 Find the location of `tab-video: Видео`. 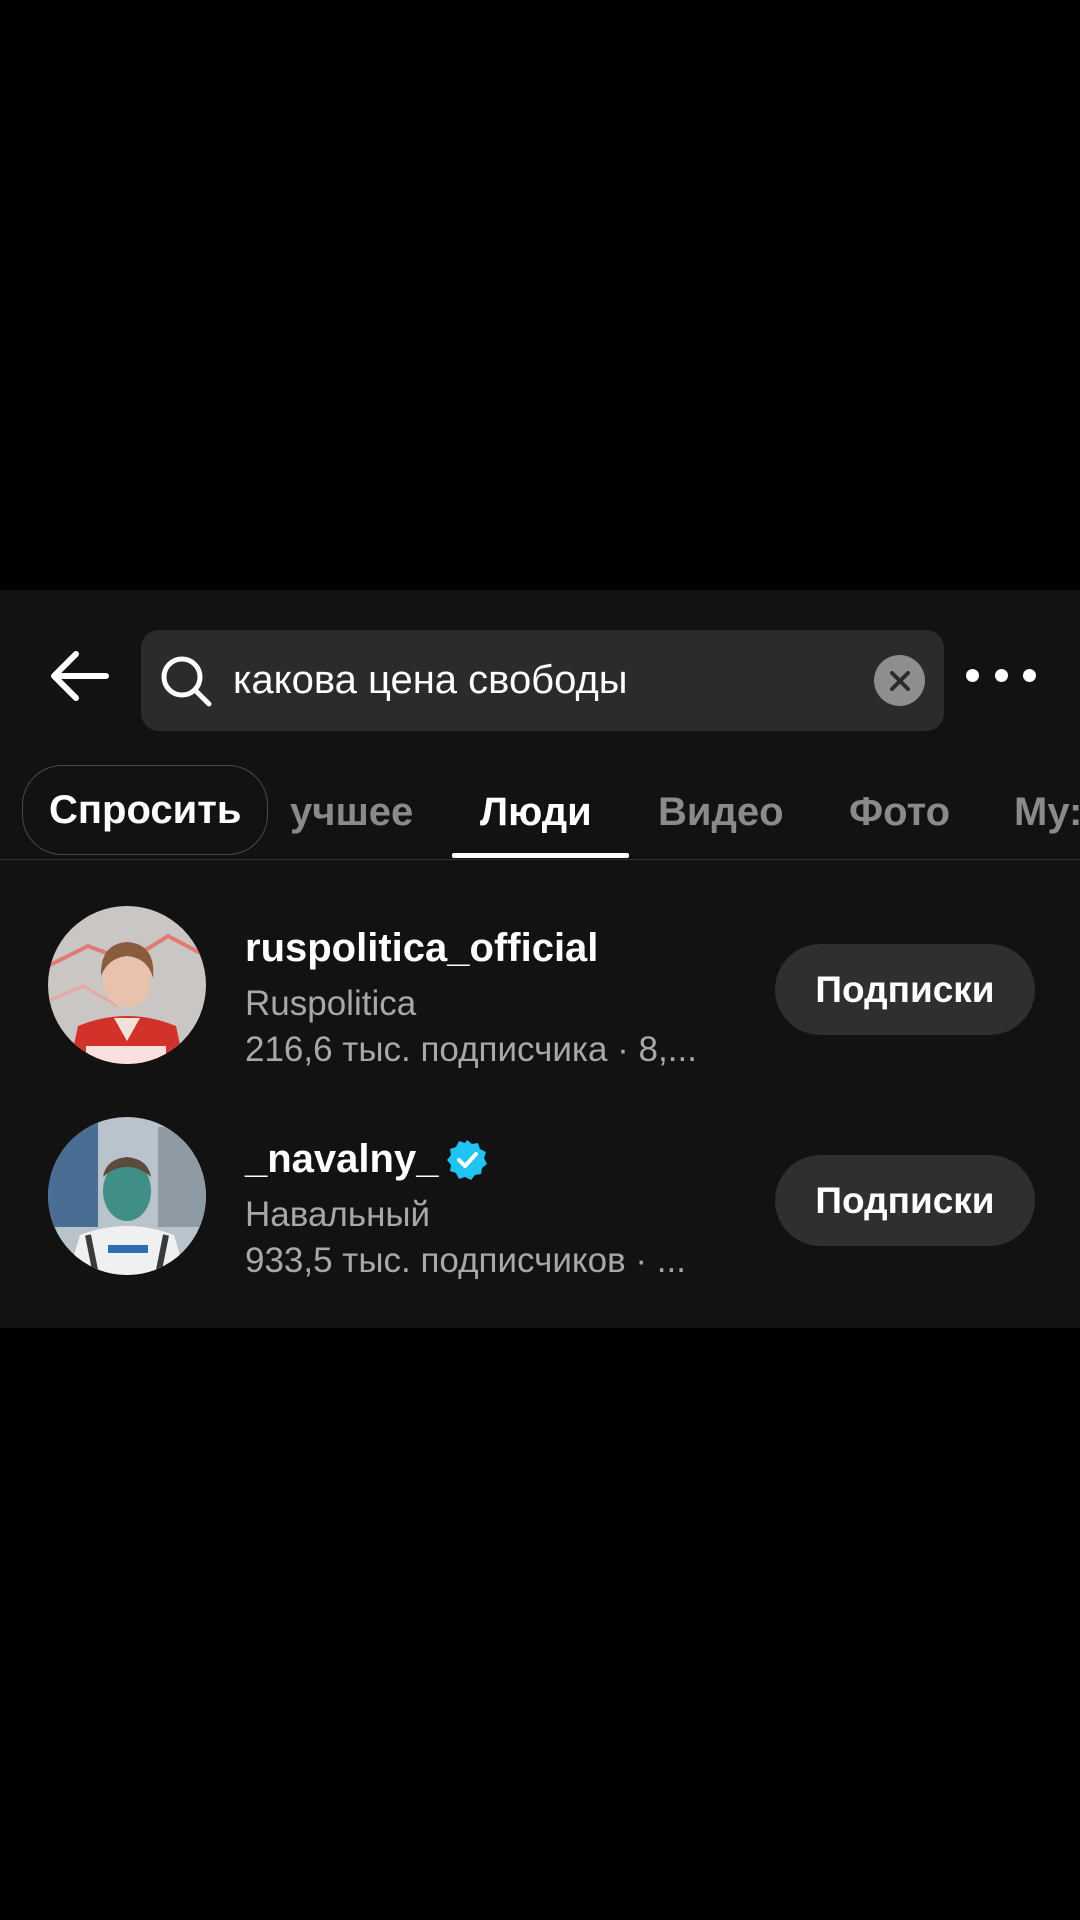

tab-video: Видео is located at coordinates (721, 812).